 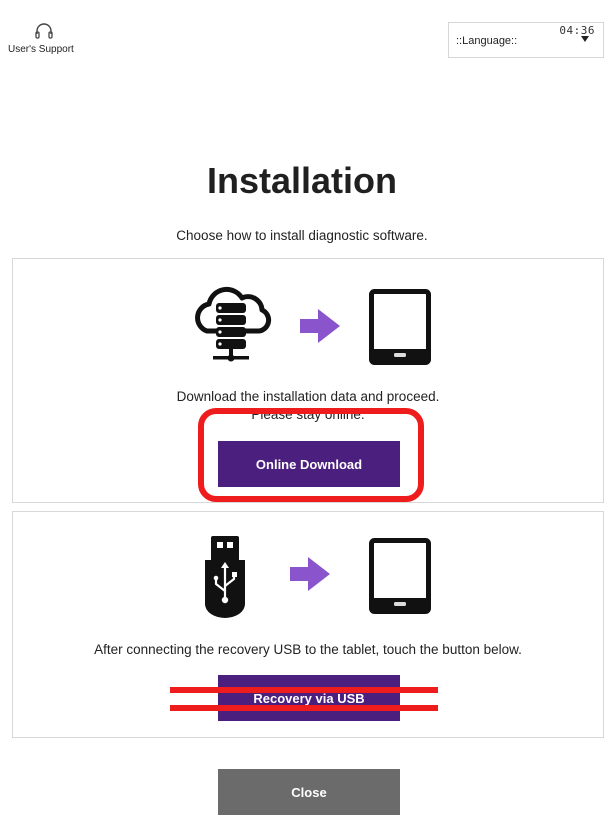 I want to click on language-select-label: ::Language::, so click(x=487, y=41).